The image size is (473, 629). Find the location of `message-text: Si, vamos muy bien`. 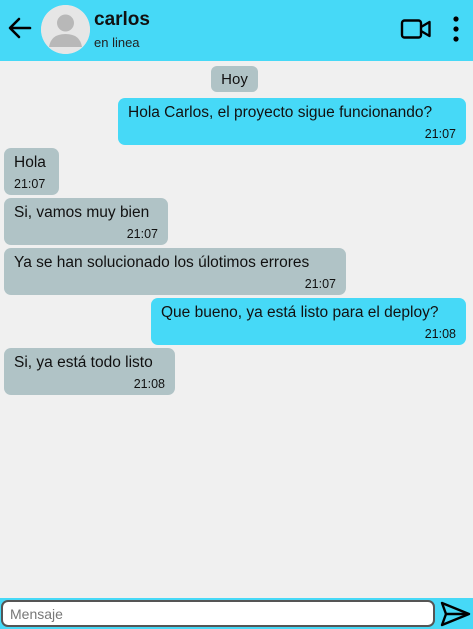

message-text: Si, vamos muy bien is located at coordinates (82, 212).